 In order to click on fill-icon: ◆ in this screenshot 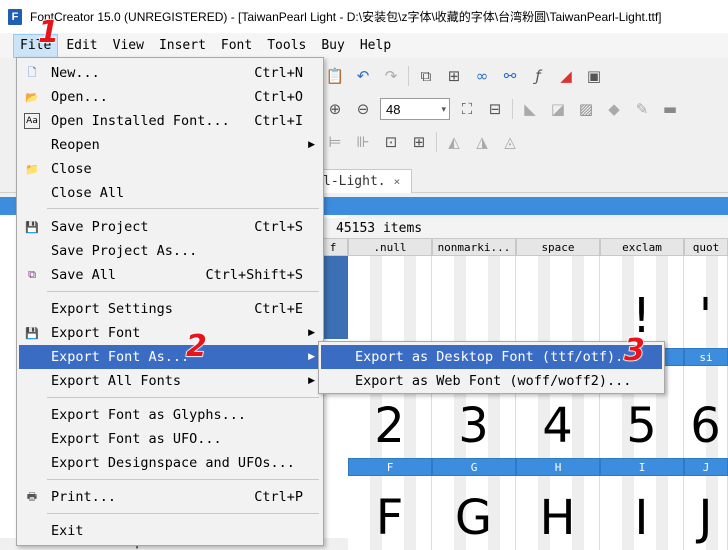, I will do `click(614, 109)`.